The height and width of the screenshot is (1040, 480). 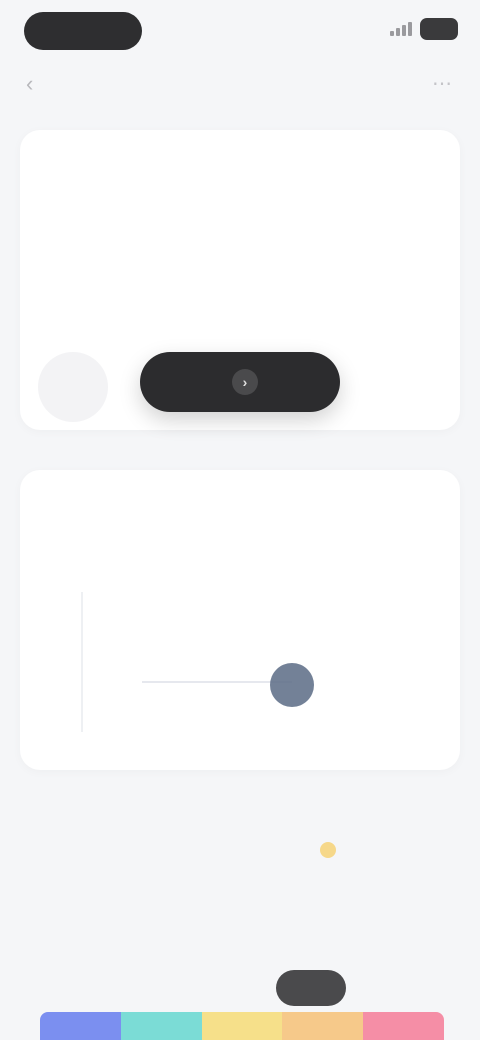 I want to click on status-time-pill, so click(x=83, y=31).